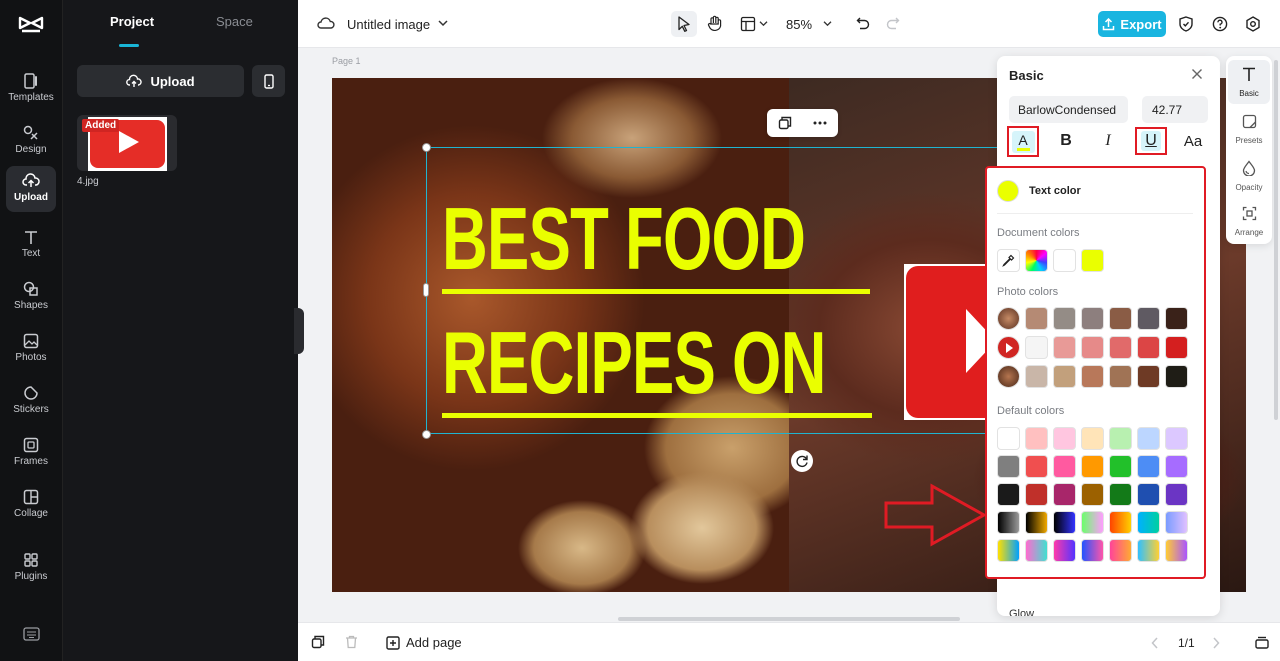 This screenshot has height=661, width=1280. I want to click on more-options-icon, so click(820, 123).